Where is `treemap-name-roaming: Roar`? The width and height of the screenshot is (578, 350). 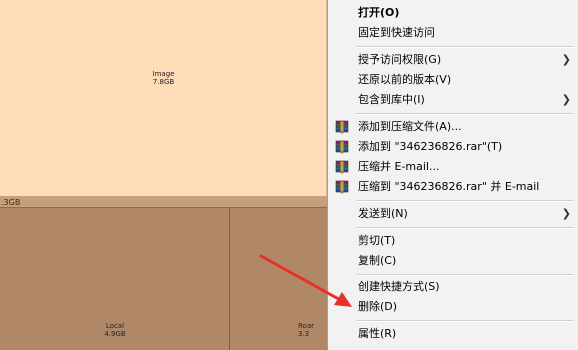 treemap-name-roaming: Roar is located at coordinates (306, 326).